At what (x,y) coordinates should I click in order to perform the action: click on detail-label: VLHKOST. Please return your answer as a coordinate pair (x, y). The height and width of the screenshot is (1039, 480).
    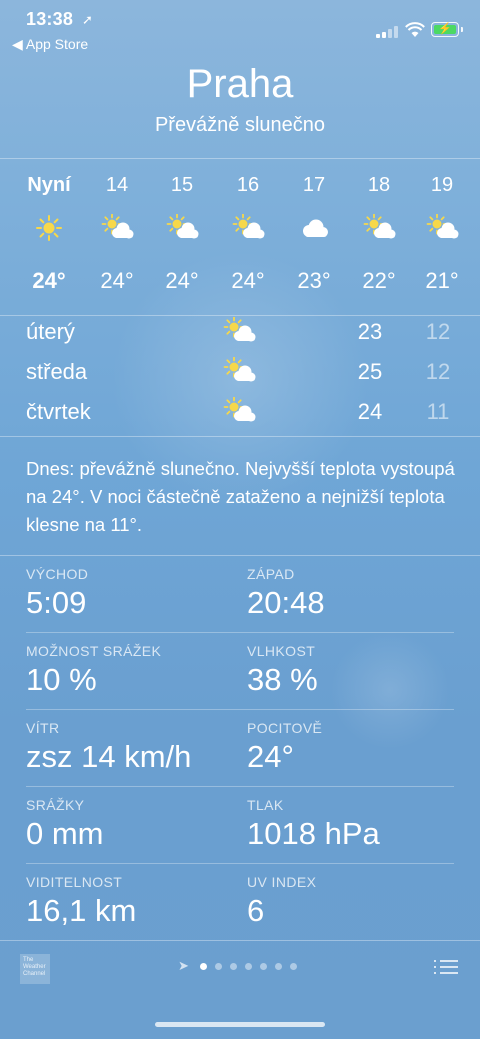
    Looking at the image, I should click on (281, 651).